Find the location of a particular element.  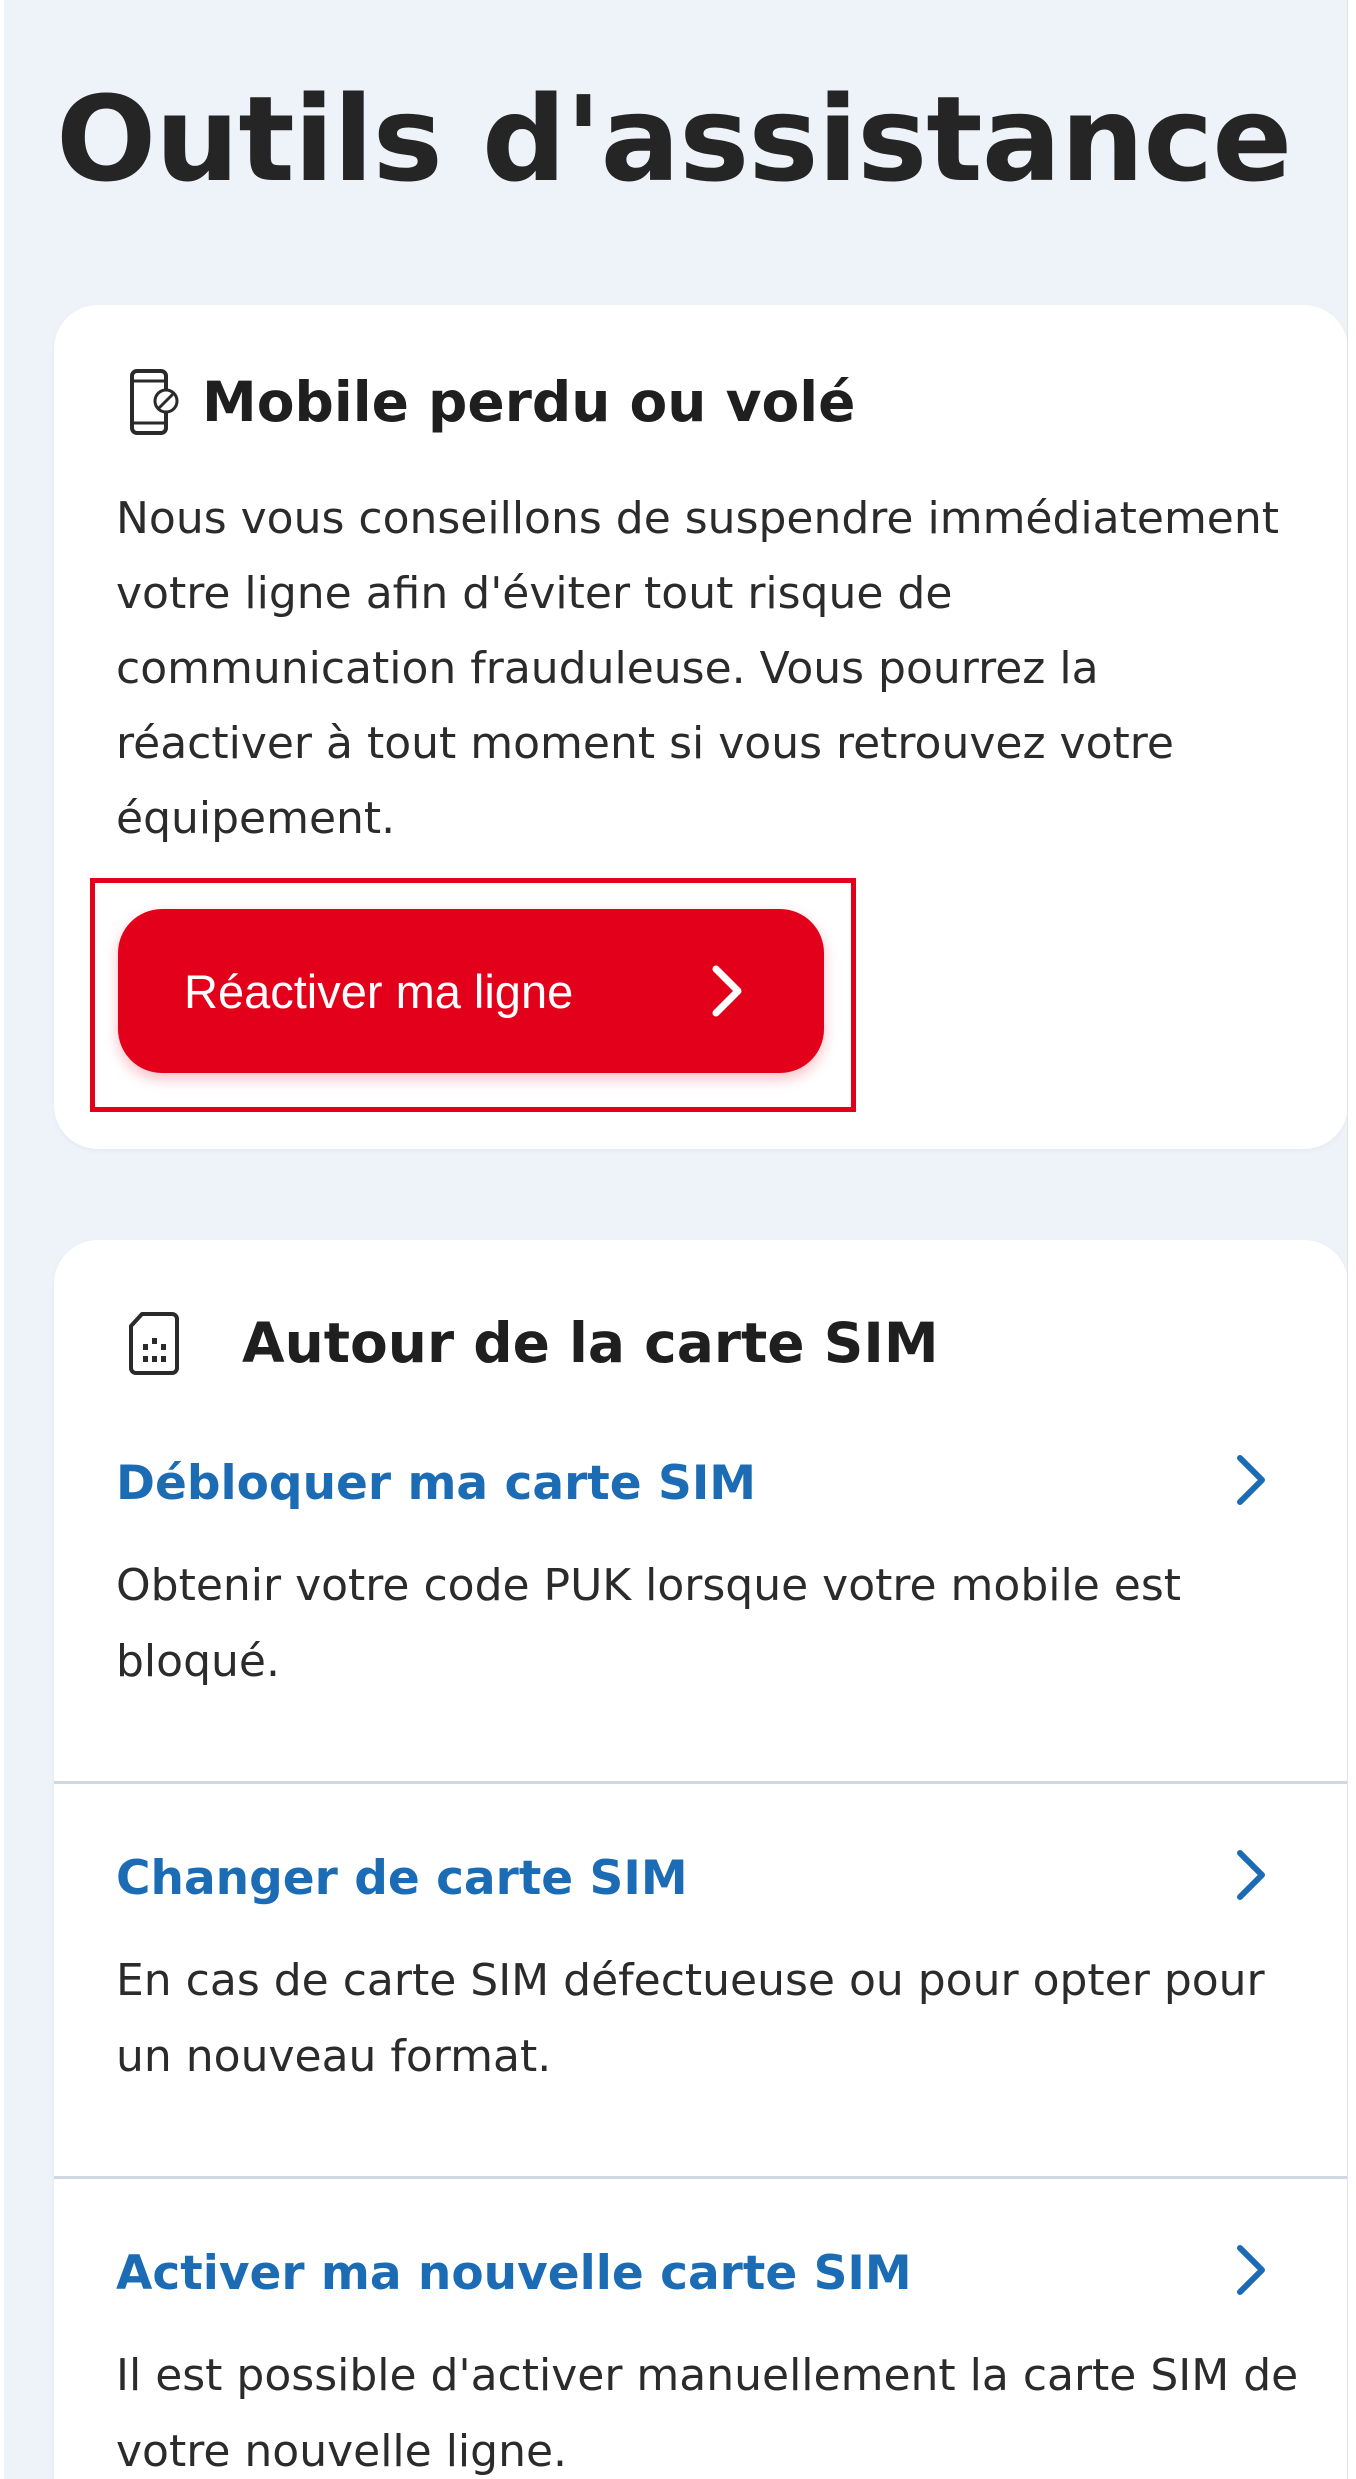

lost-phone-title: Mobile perdu ou volé is located at coordinates (529, 402).